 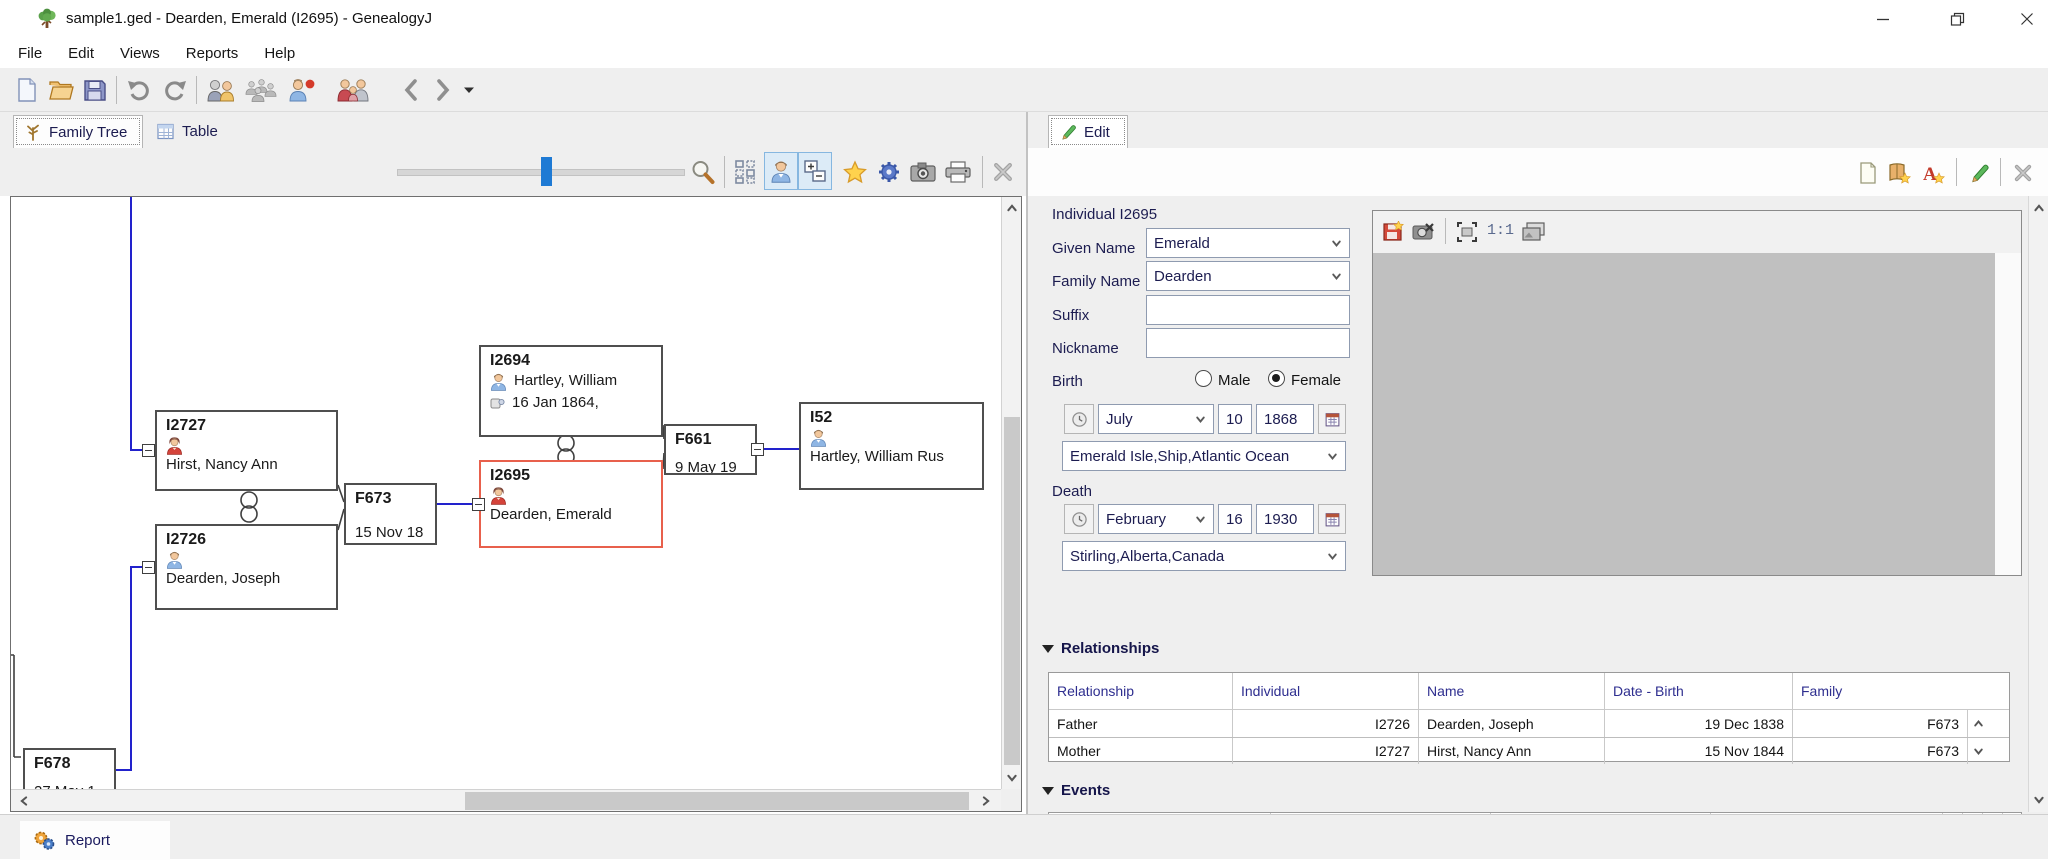 What do you see at coordinates (1248, 276) in the screenshot?
I see `family-name-combo: Dearden` at bounding box center [1248, 276].